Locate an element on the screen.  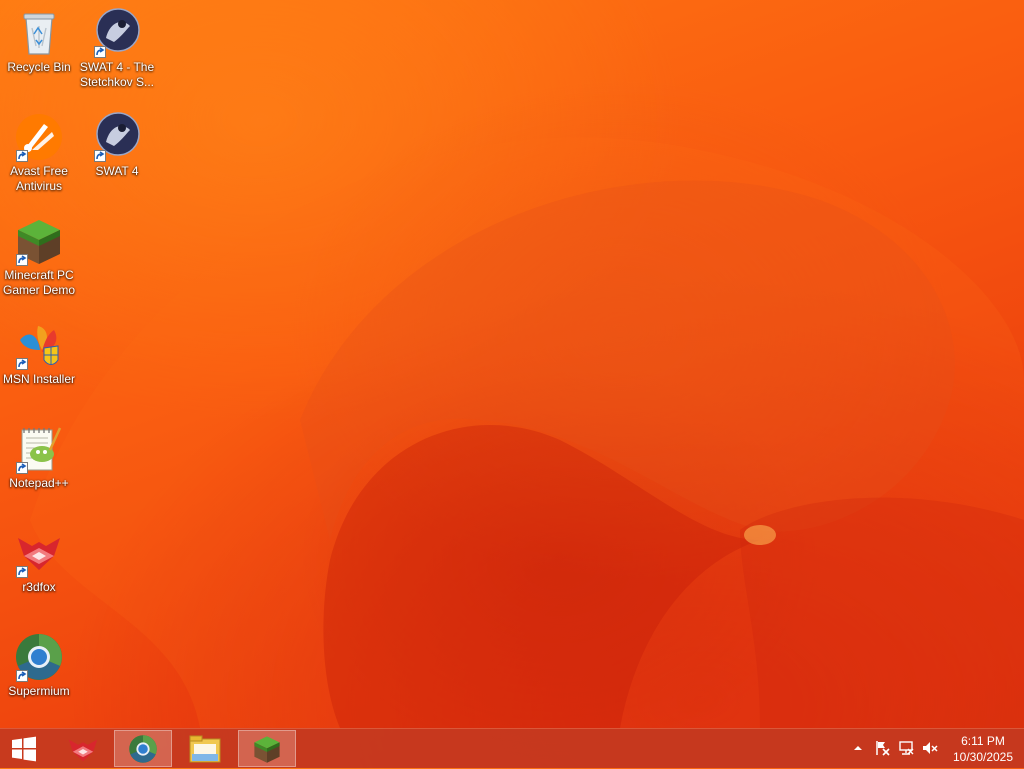
desktop-icon-notepadpp: Notepad++ is located at coordinates (39, 454).